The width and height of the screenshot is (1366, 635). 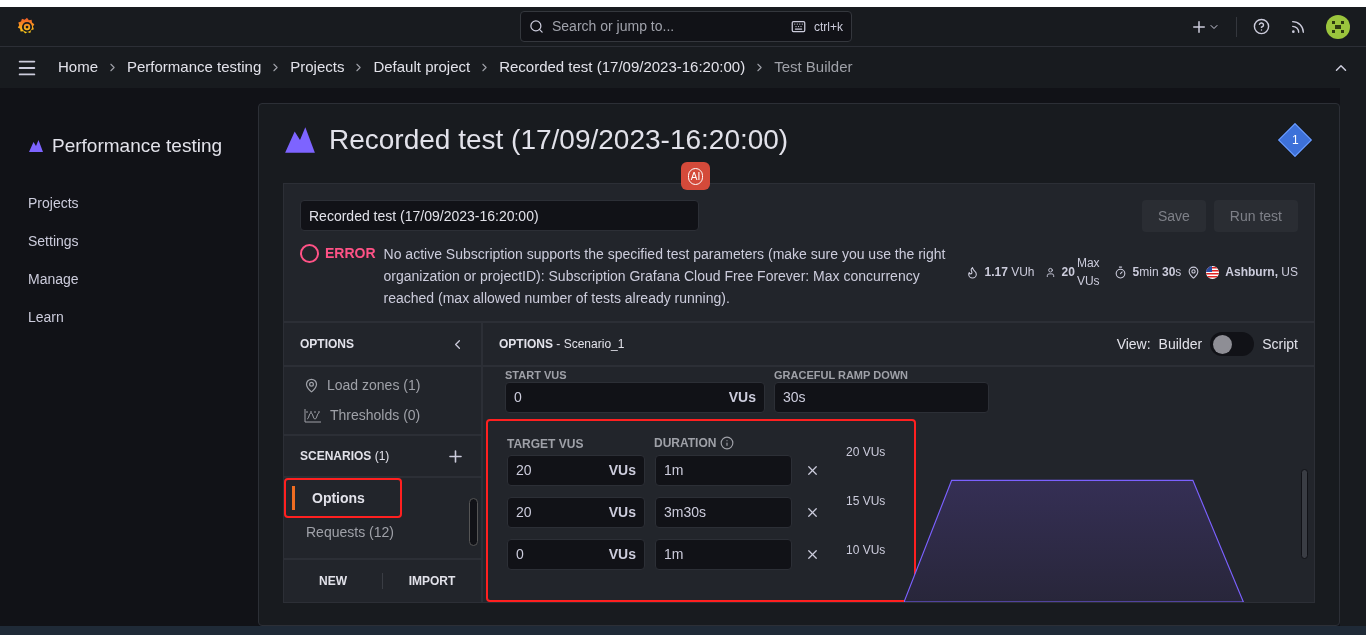 I want to click on footer-action: NEW, so click(x=333, y=581).